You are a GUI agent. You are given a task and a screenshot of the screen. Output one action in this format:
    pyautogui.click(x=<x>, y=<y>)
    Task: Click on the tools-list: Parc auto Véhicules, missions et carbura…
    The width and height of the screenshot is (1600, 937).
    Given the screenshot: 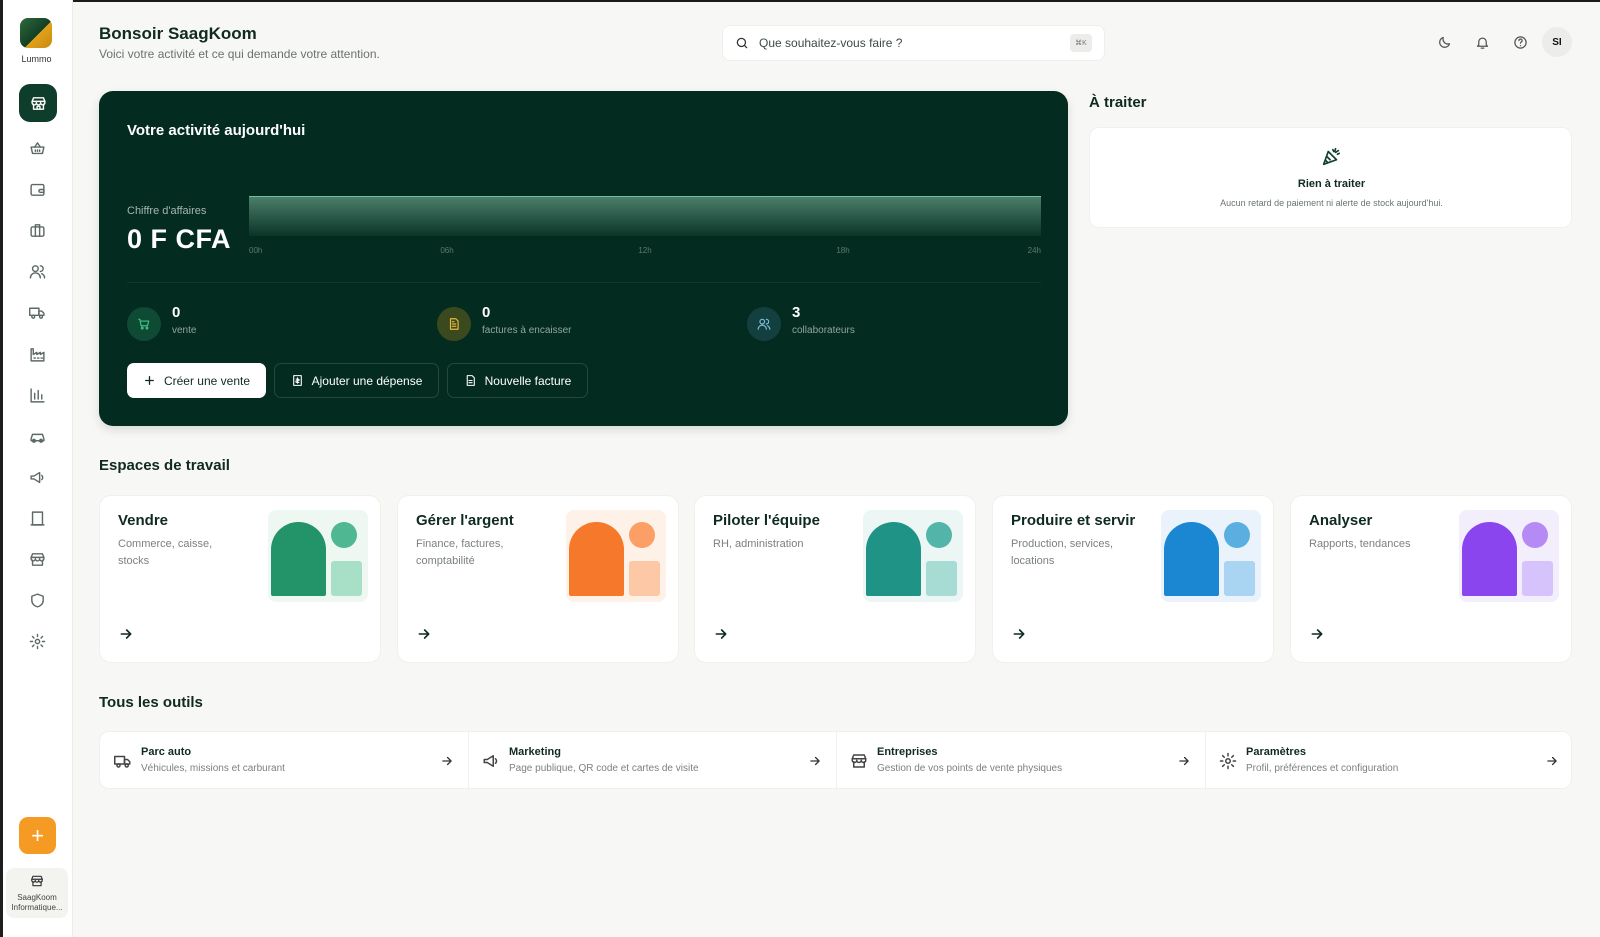 What is the action you would take?
    pyautogui.click(x=836, y=760)
    